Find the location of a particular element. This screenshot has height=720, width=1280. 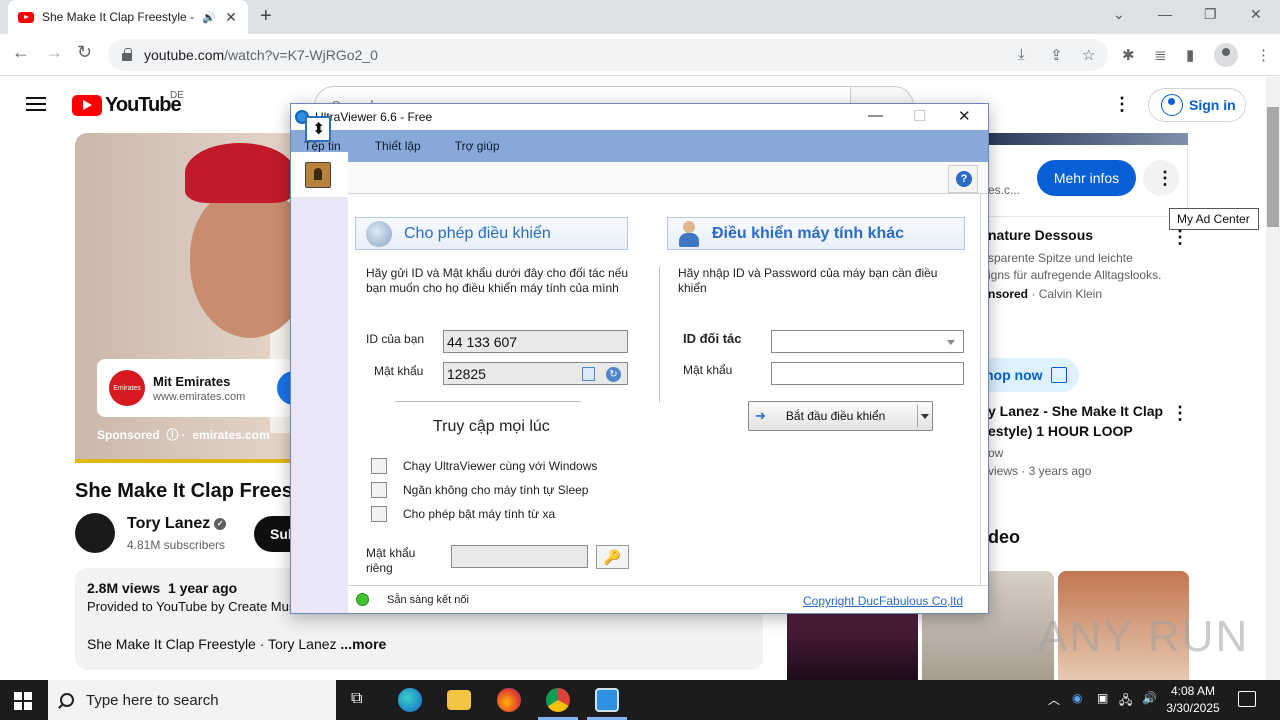

firefox-icon is located at coordinates (509, 700).